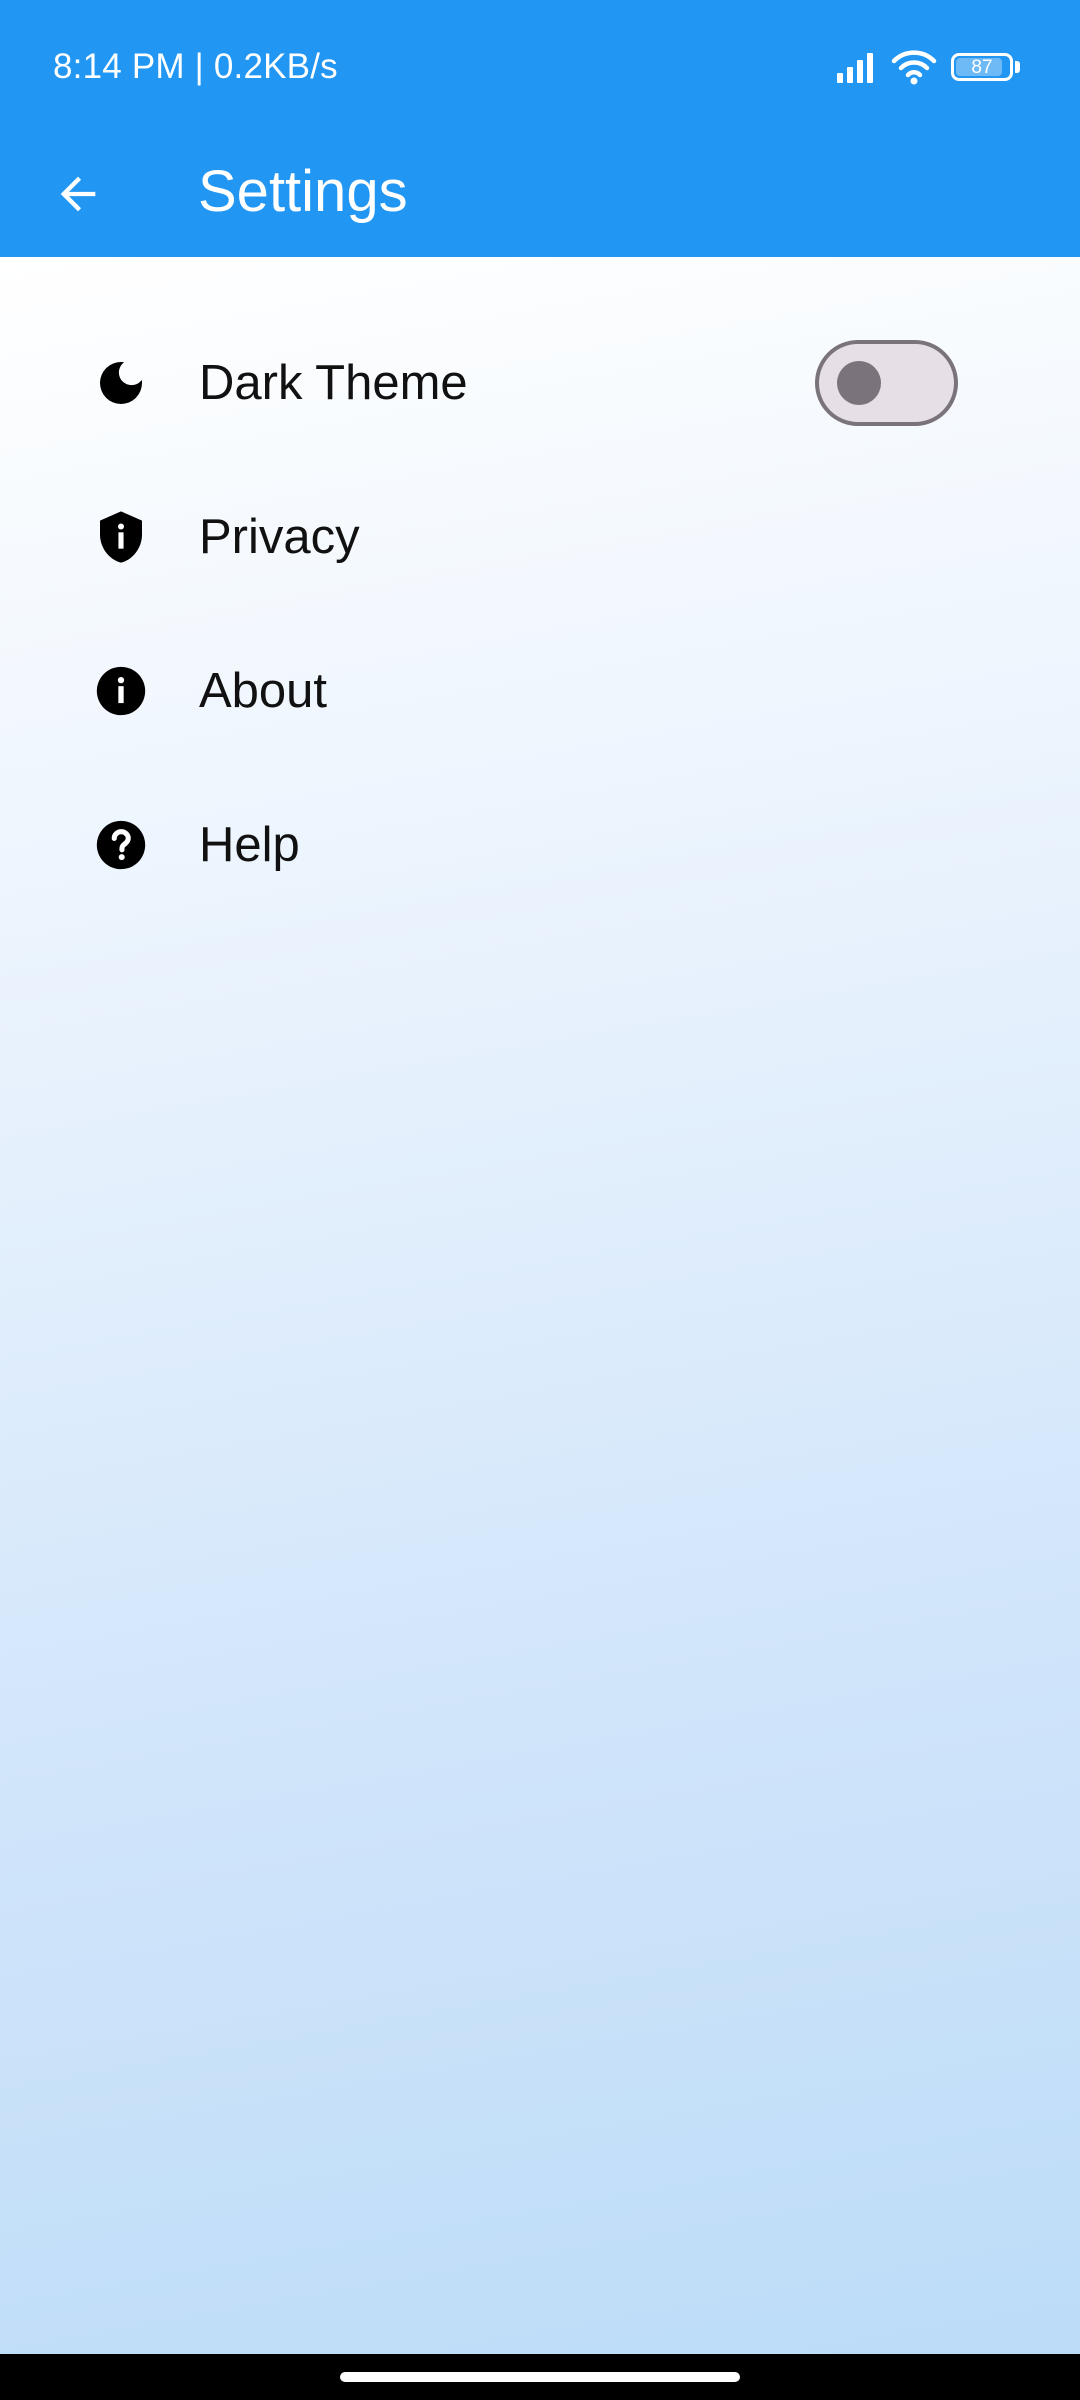 The height and width of the screenshot is (2400, 1080). I want to click on home-indicator, so click(540, 2377).